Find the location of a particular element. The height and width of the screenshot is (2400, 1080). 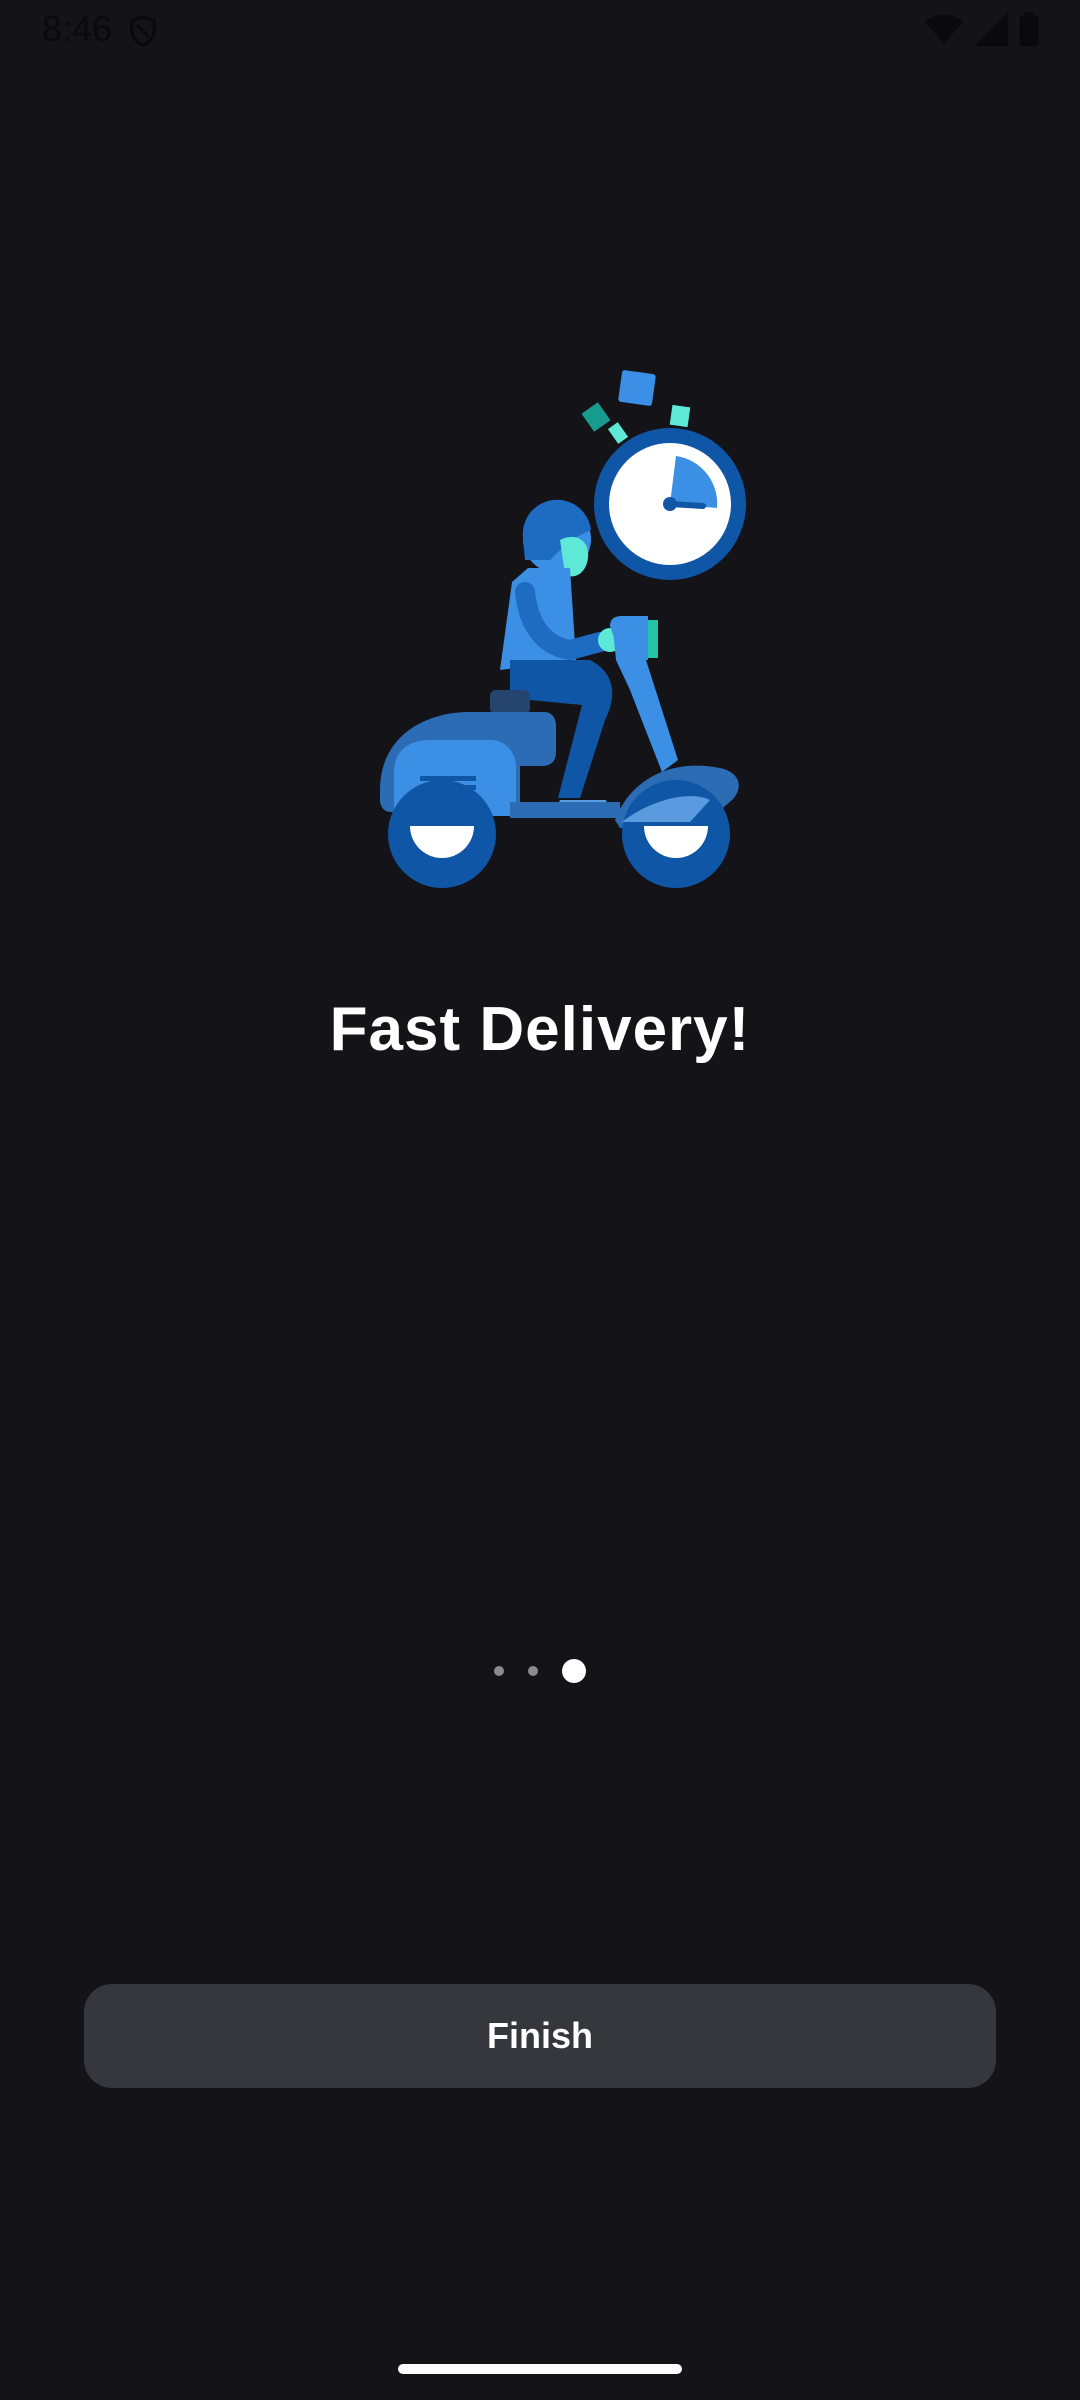

home-indicator is located at coordinates (540, 2369).